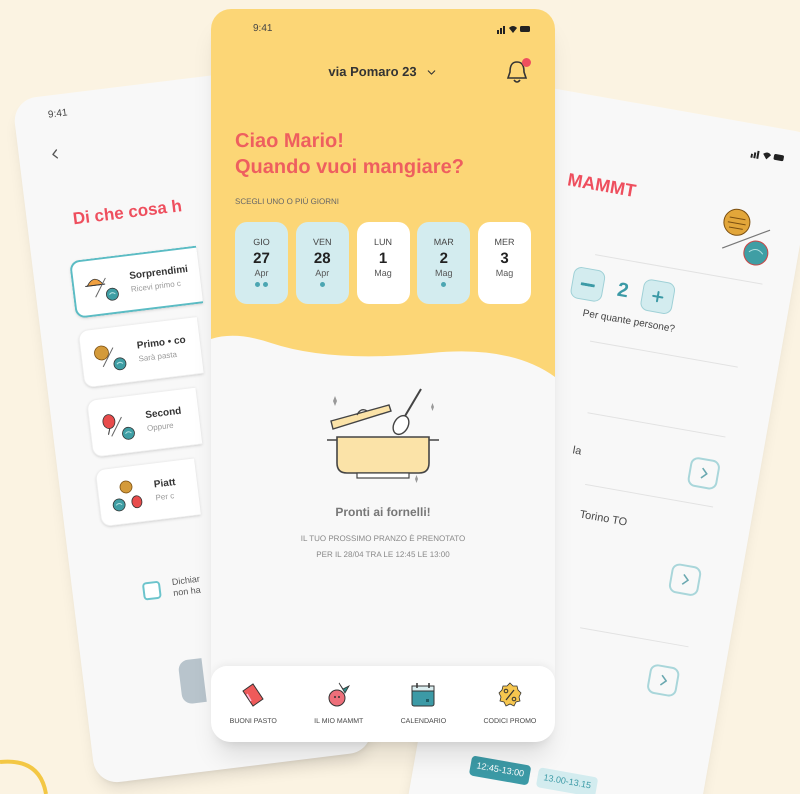 This screenshot has width=800, height=794. I want to click on day-card: GIO 27 Apr, so click(261, 263).